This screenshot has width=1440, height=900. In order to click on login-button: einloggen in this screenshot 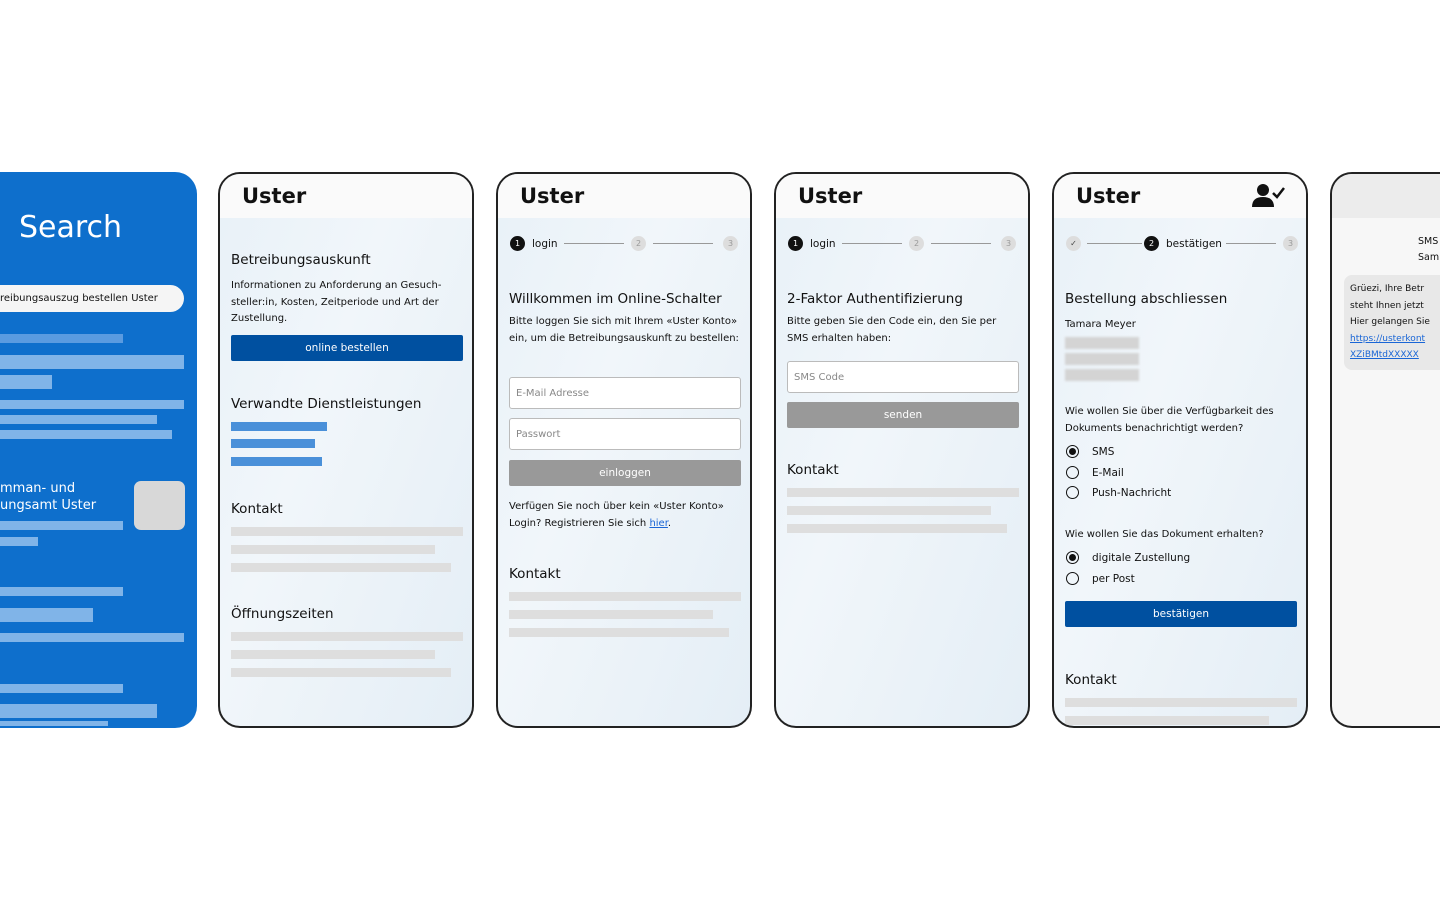, I will do `click(625, 473)`.